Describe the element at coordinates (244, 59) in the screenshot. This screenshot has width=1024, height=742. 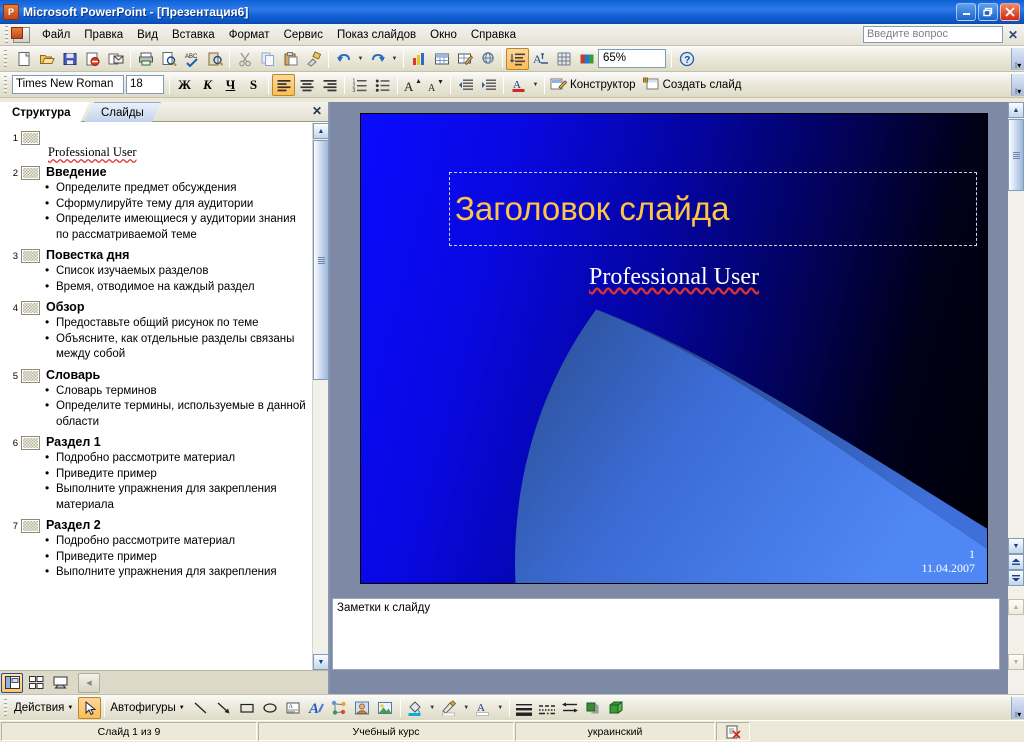
I see `cut-icon` at that location.